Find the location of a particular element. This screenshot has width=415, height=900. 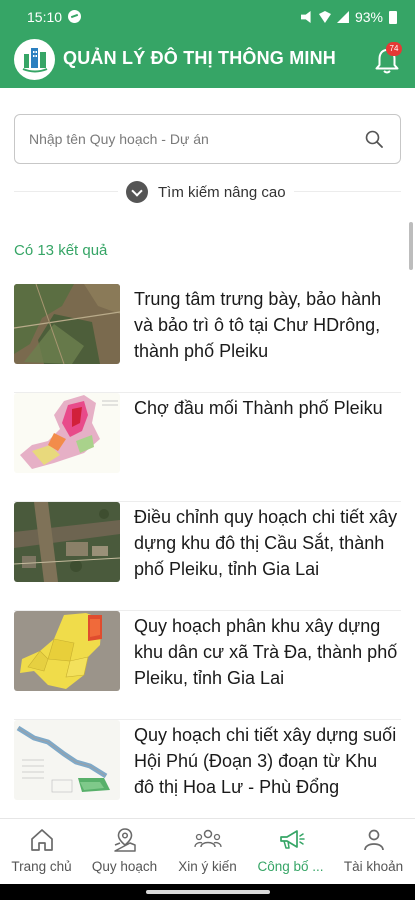

search-box is located at coordinates (207, 139).